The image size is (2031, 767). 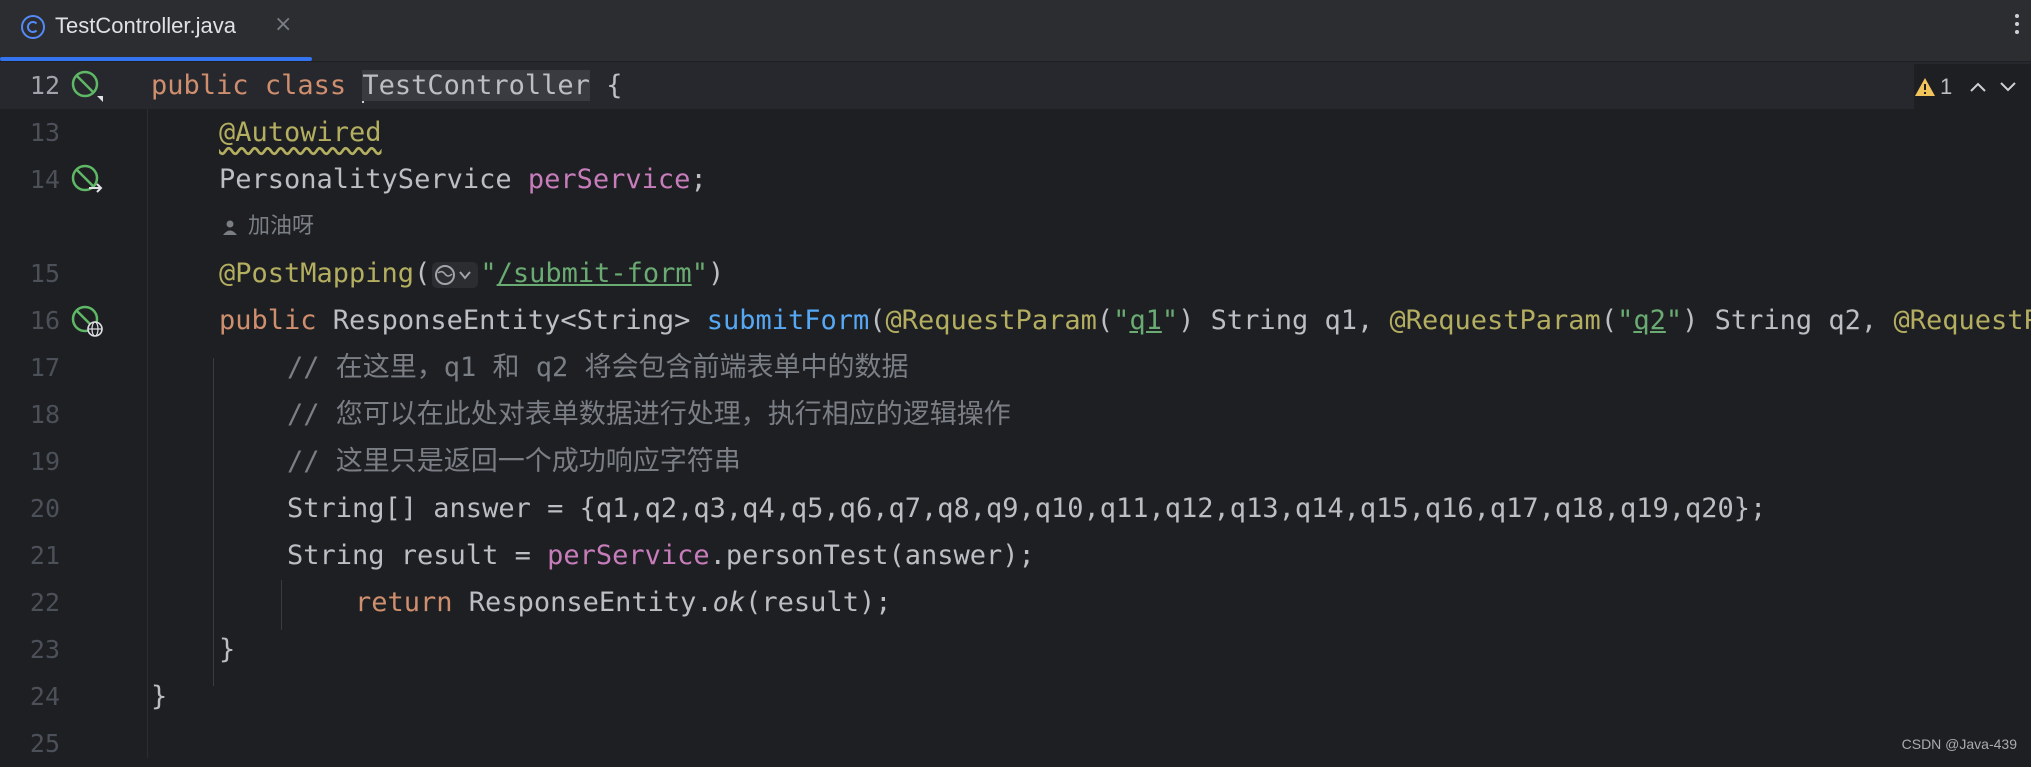 I want to click on code-text: @PostMapping("/submit-form"), so click(x=472, y=273).